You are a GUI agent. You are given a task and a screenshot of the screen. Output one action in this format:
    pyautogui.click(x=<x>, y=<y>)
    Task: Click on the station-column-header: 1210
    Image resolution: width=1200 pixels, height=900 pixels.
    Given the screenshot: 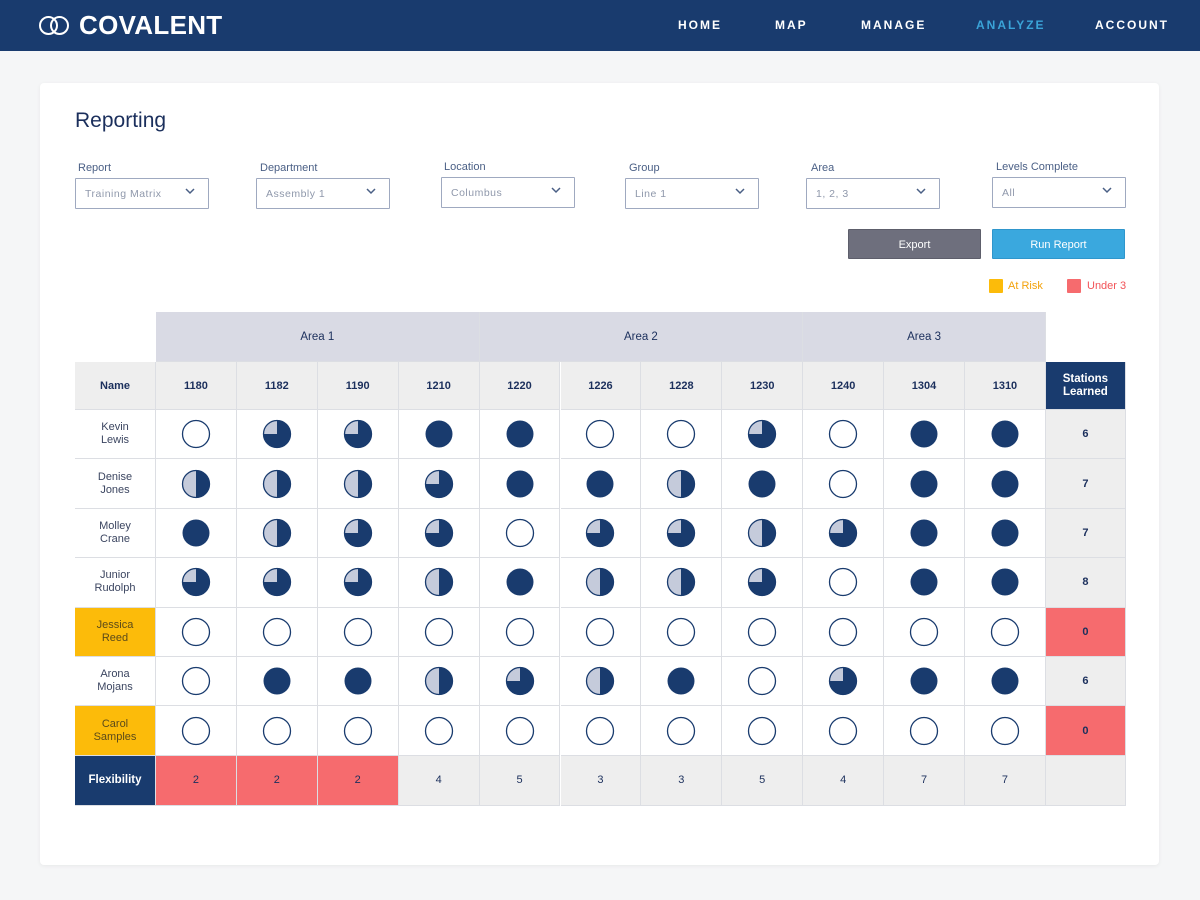 What is the action you would take?
    pyautogui.click(x=439, y=386)
    